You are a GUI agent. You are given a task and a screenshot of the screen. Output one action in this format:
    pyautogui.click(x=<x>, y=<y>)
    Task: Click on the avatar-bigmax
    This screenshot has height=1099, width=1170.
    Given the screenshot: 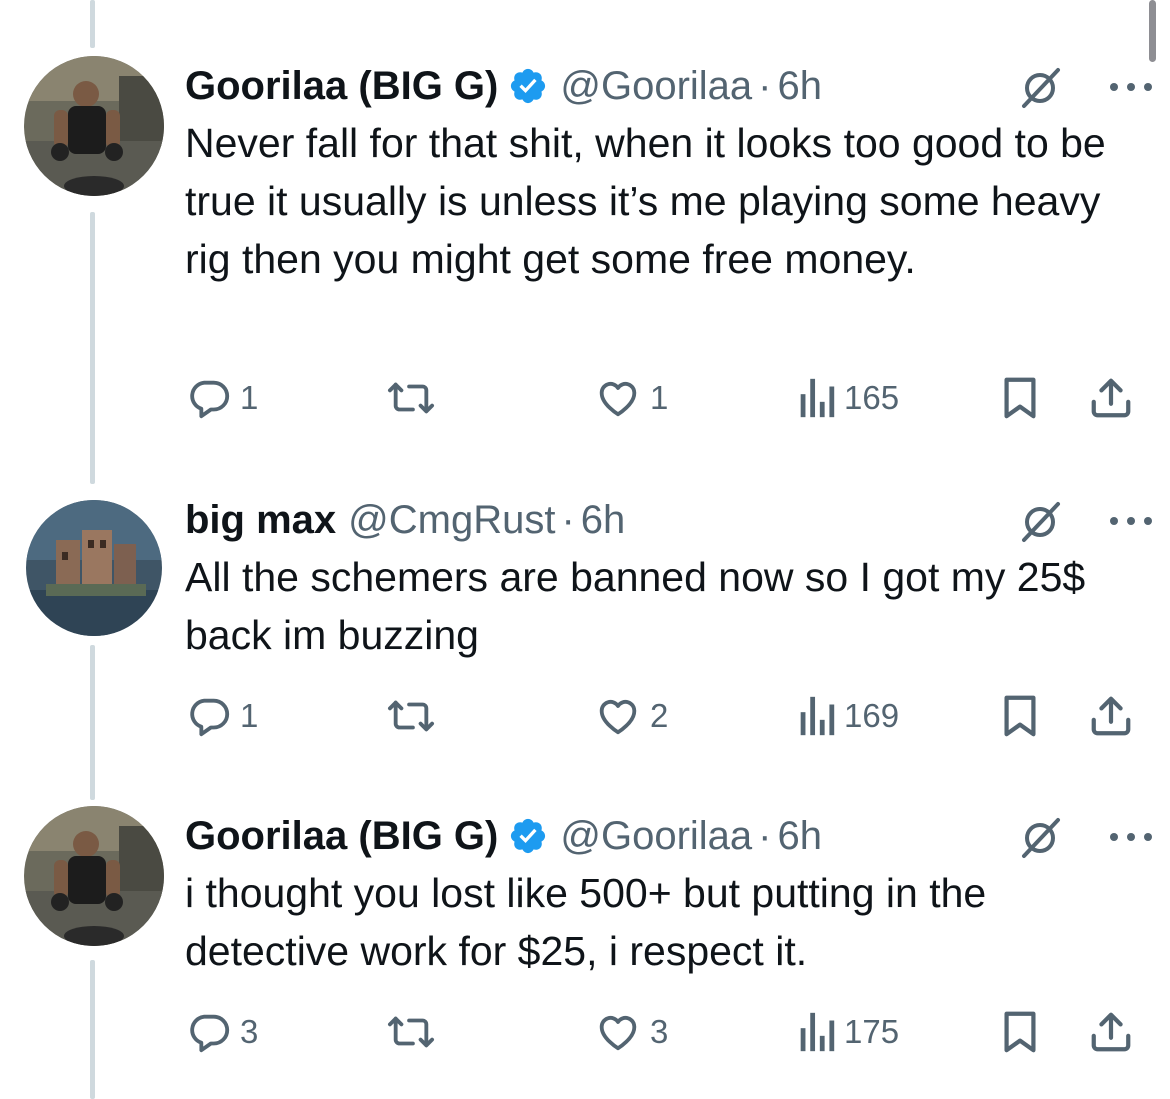 What is the action you would take?
    pyautogui.click(x=94, y=568)
    